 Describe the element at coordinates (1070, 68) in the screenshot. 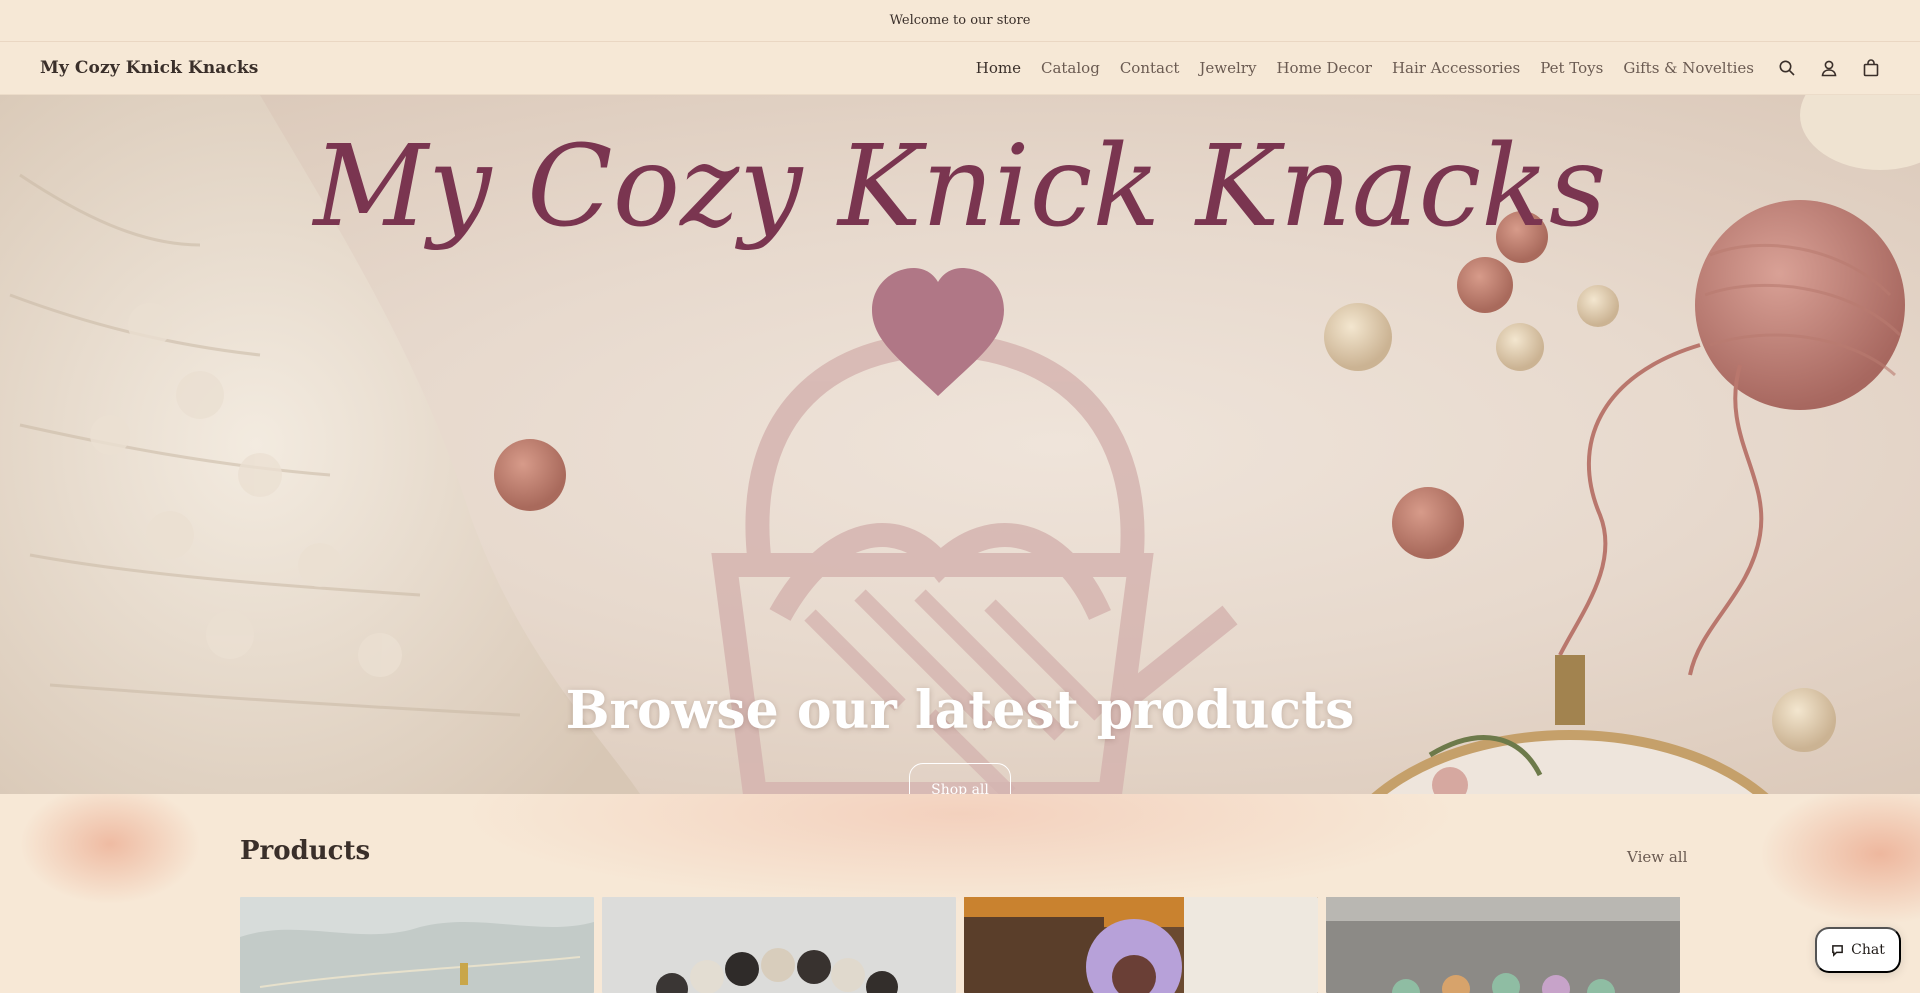

I see `nav-catalog: Catalog` at that location.